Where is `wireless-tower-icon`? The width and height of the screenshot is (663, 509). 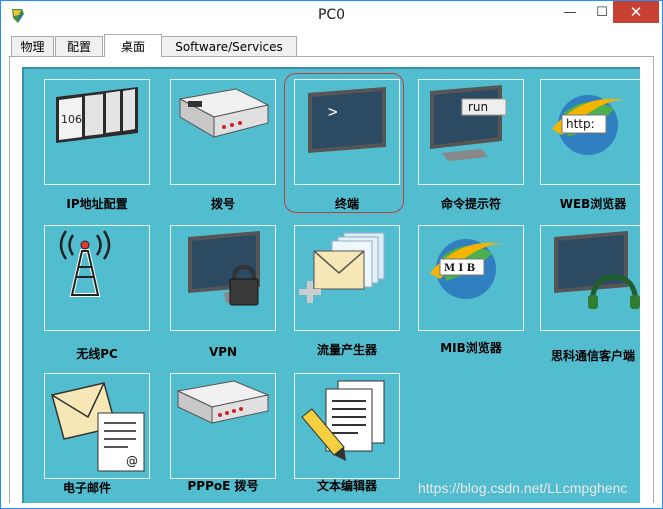
wireless-tower-icon is located at coordinates (85, 263).